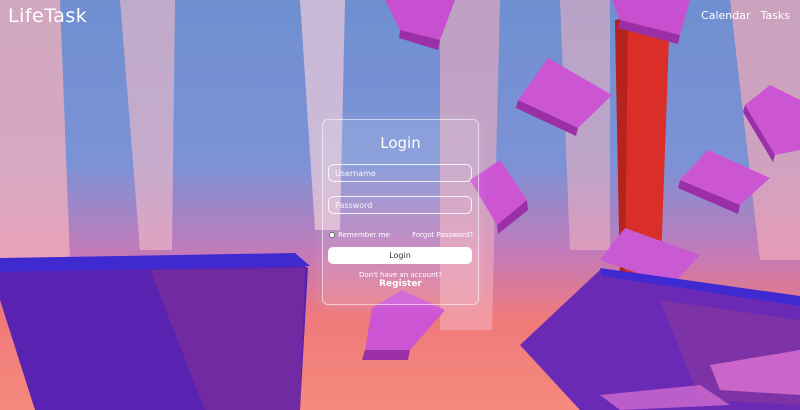 The height and width of the screenshot is (410, 800). What do you see at coordinates (442, 235) in the screenshot?
I see `forgot-password-link: Forgot Password?` at bounding box center [442, 235].